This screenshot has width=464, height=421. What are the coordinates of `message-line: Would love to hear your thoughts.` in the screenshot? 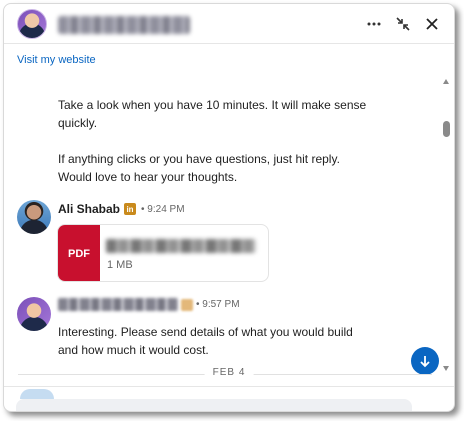 It's located at (148, 177).